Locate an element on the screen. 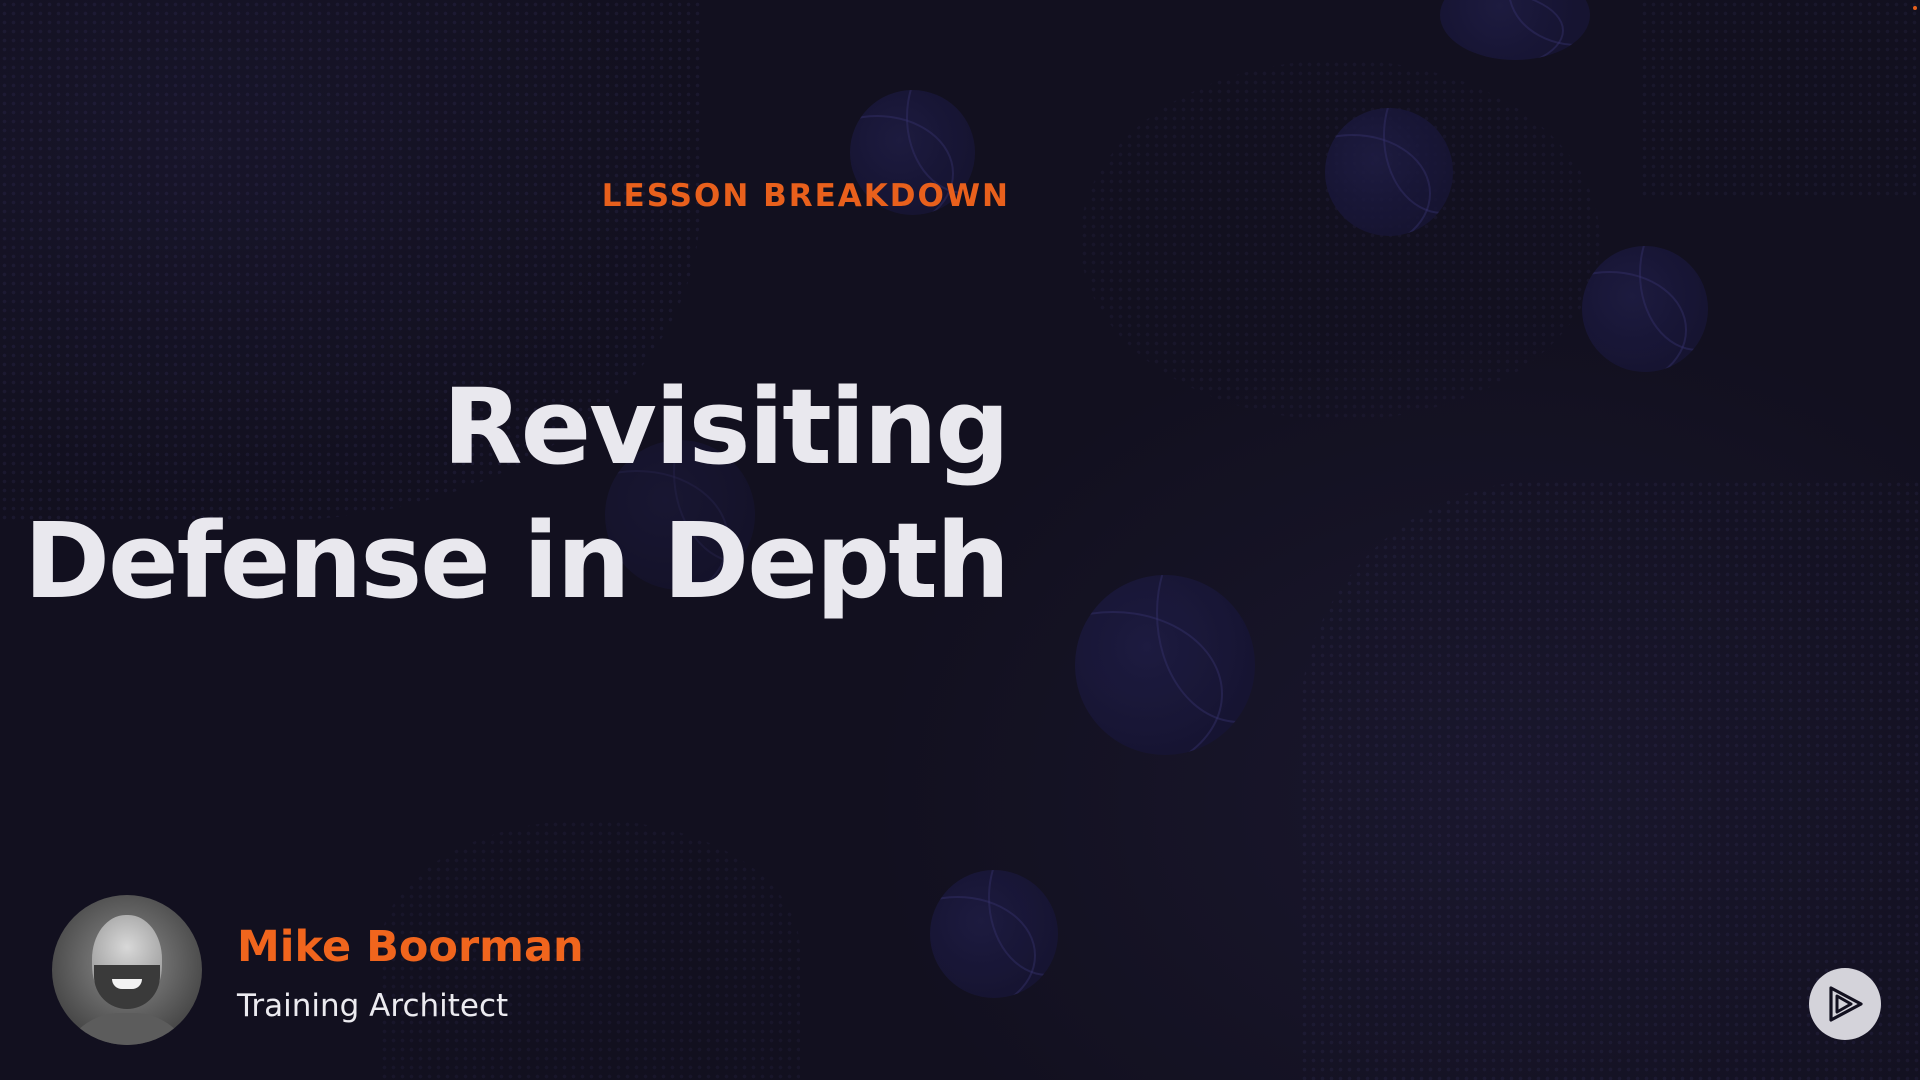 Image resolution: width=1920 pixels, height=1080 pixels. lesson-title-line-1: Revisiting is located at coordinates (726, 427).